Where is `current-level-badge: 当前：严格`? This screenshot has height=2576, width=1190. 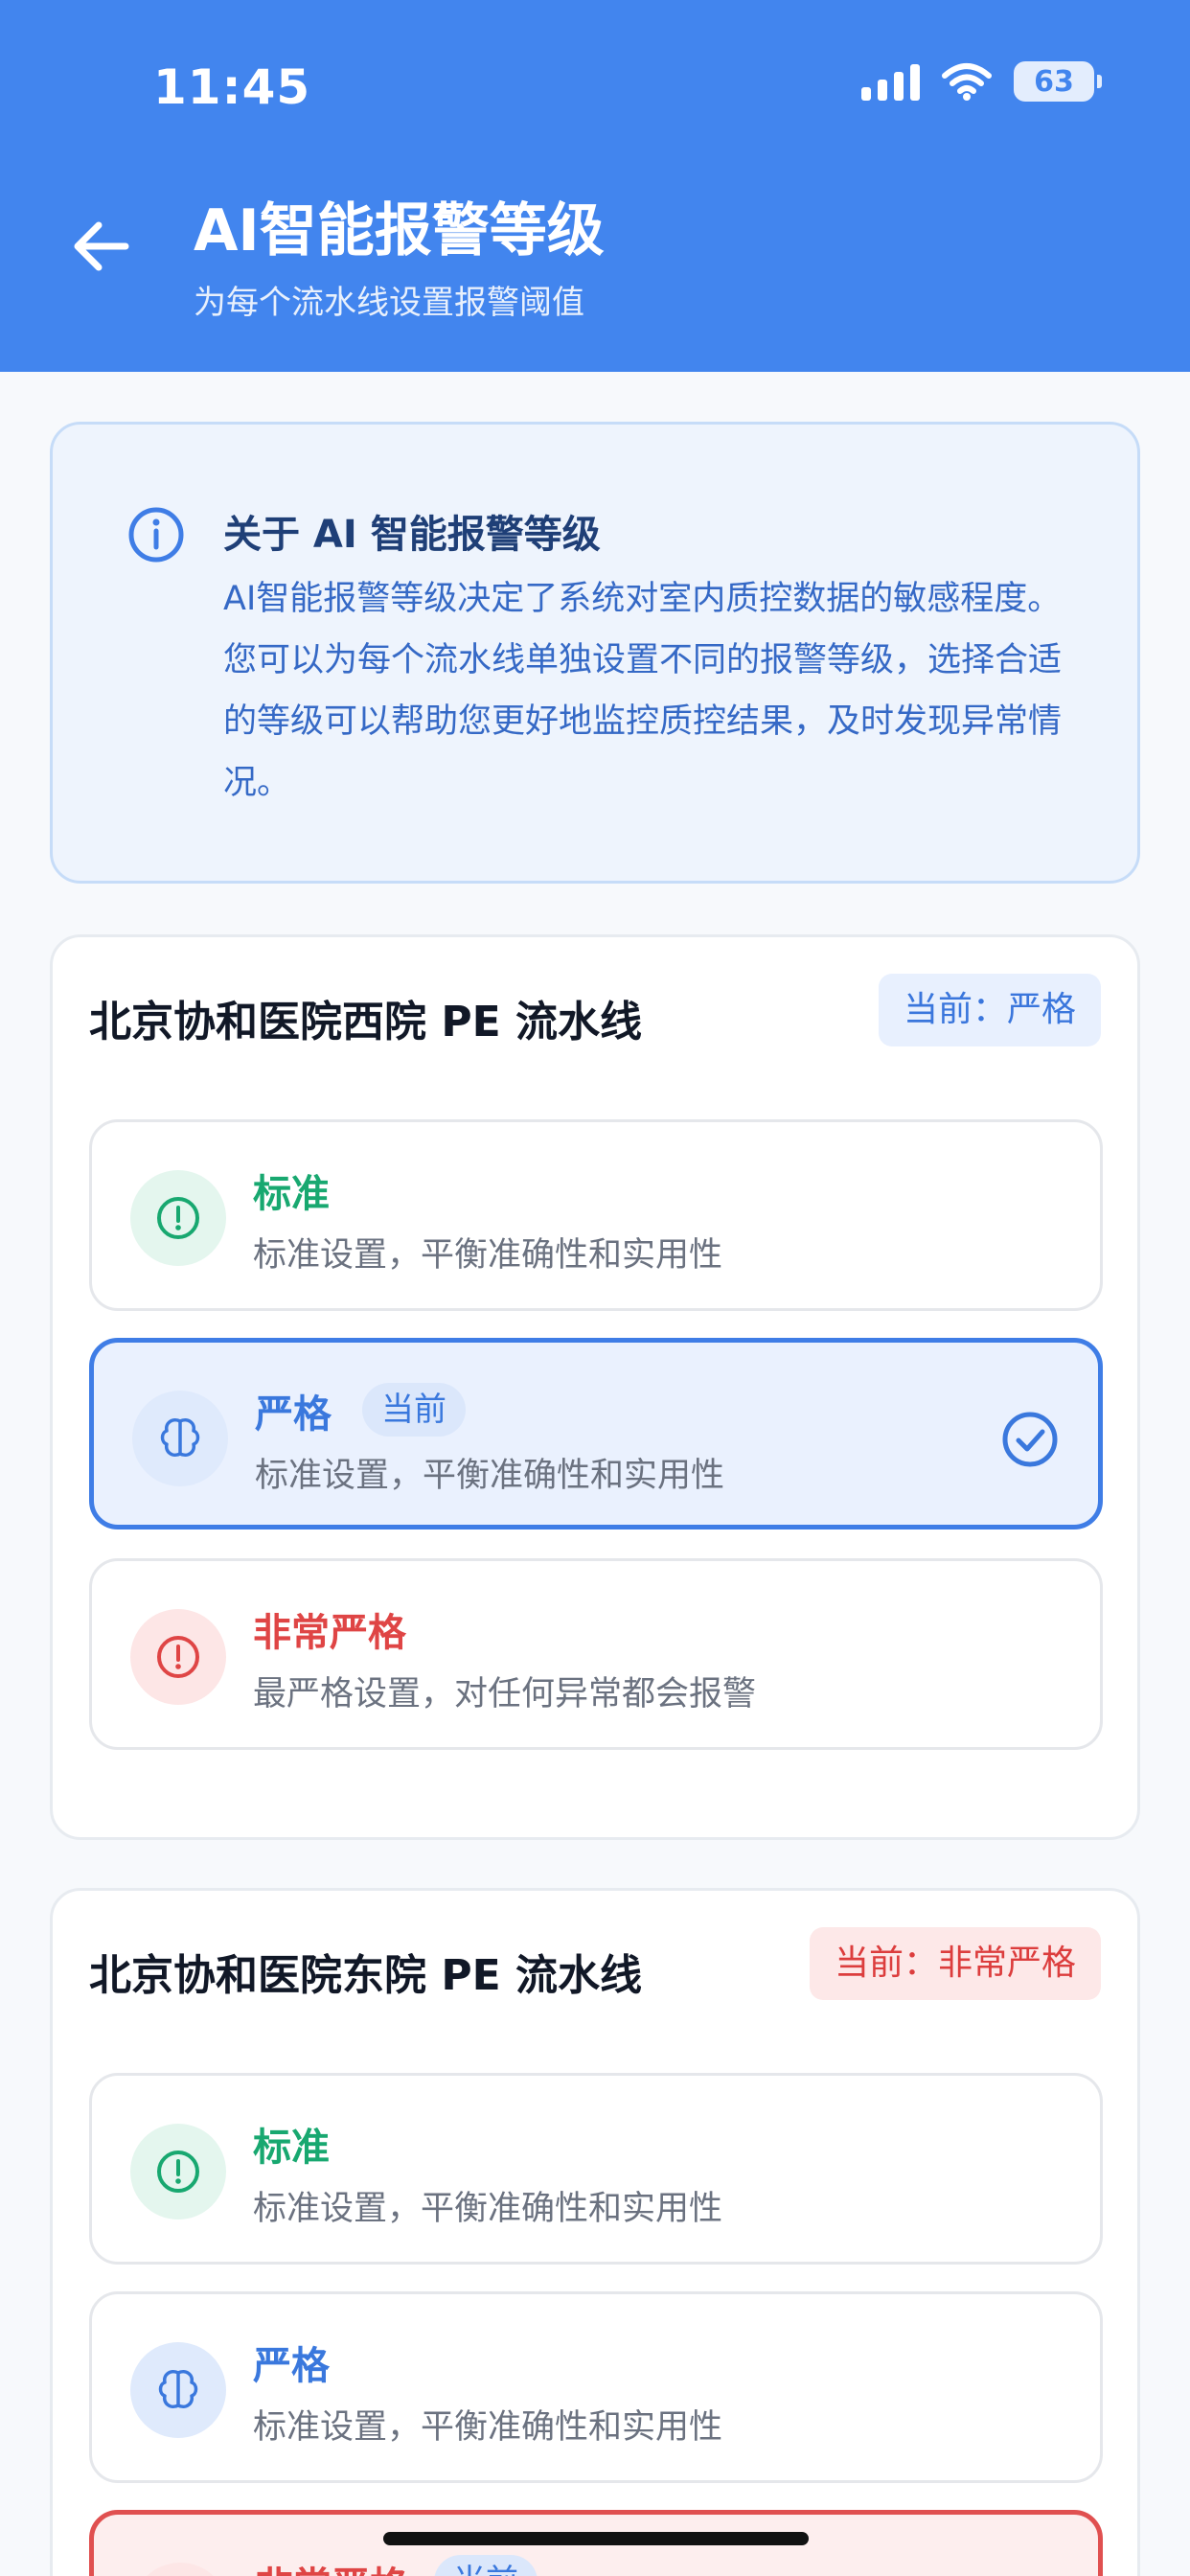 current-level-badge: 当前：严格 is located at coordinates (989, 1010).